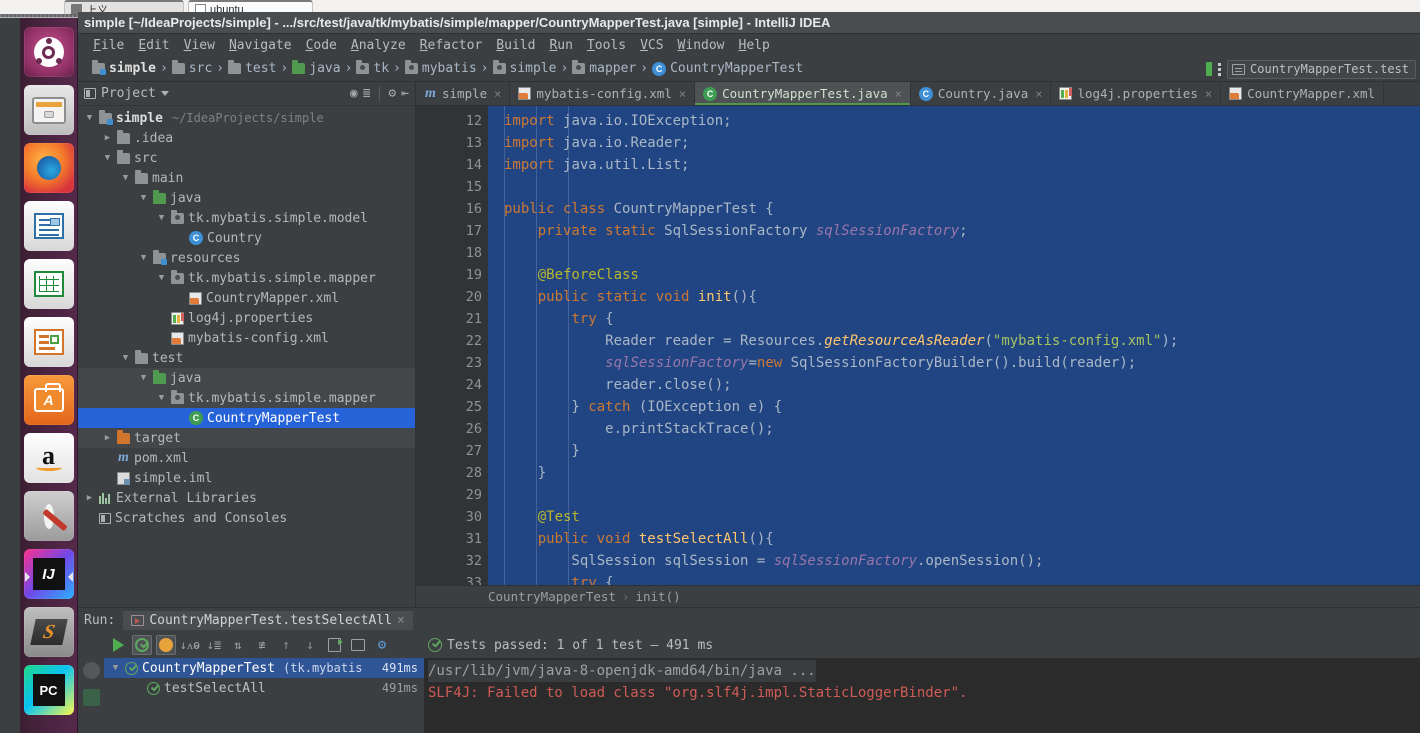  Describe the element at coordinates (246, 218) in the screenshot. I see `project-tree-item: ▼ tk.mybatis.simple.model` at that location.